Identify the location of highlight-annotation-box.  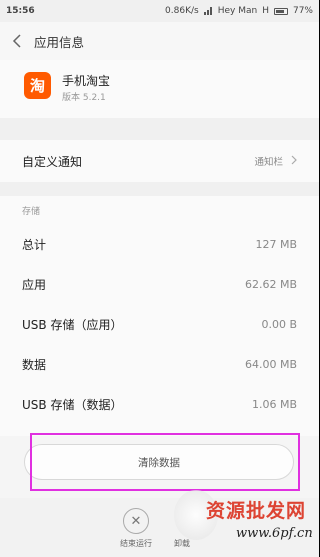
(165, 462).